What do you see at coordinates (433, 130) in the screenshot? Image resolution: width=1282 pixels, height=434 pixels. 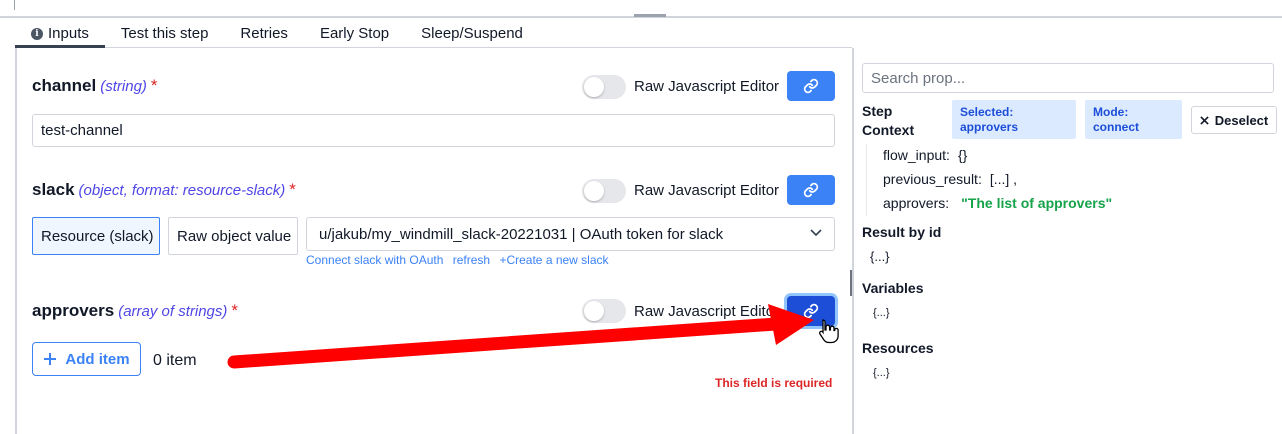 I see `channel-input: test-channel` at bounding box center [433, 130].